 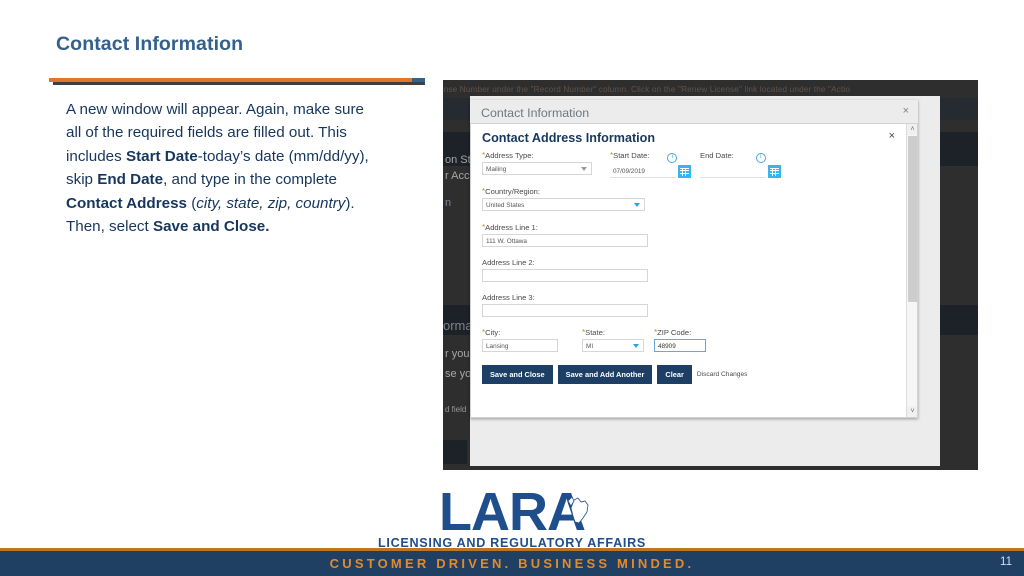 I want to click on field-end-date: End Date: i, so click(x=752, y=167).